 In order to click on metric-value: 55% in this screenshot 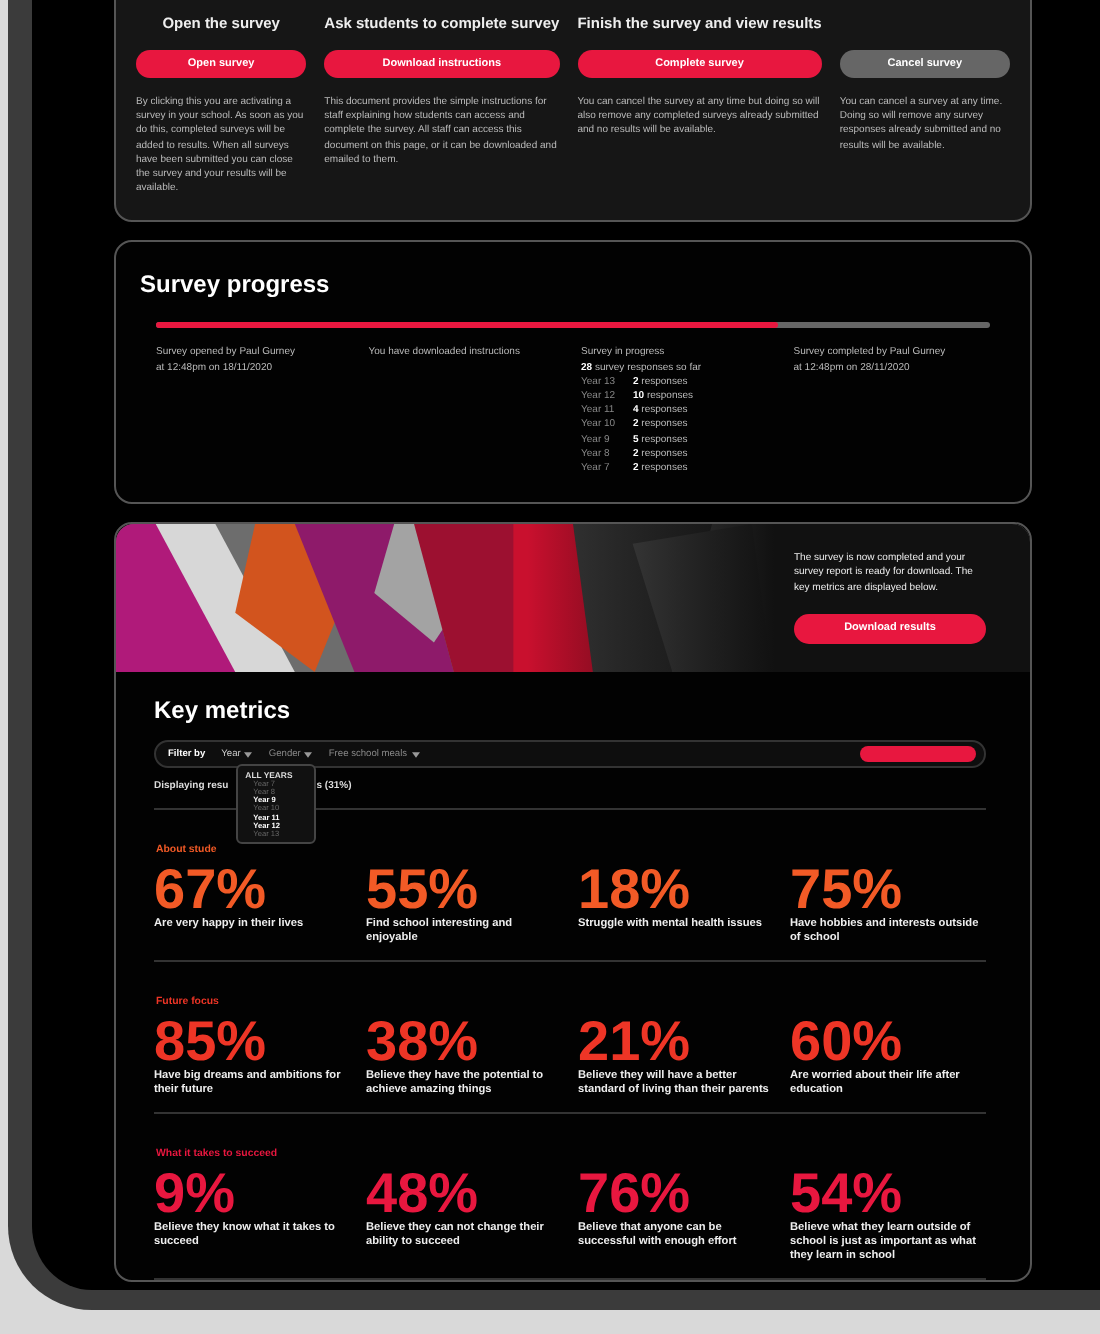, I will do `click(422, 890)`.